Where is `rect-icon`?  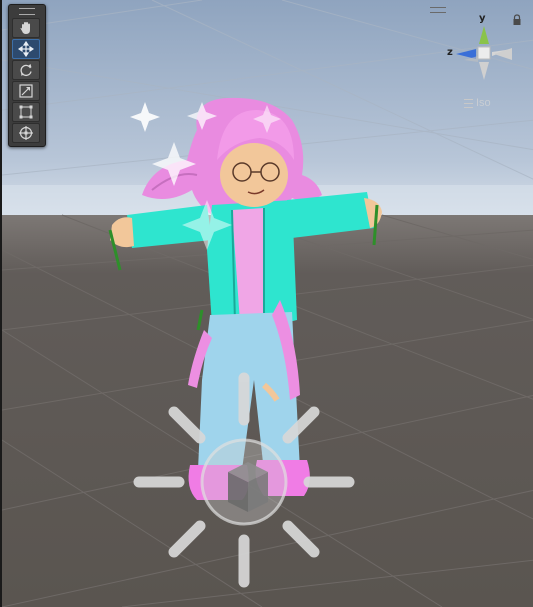 rect-icon is located at coordinates (26, 112).